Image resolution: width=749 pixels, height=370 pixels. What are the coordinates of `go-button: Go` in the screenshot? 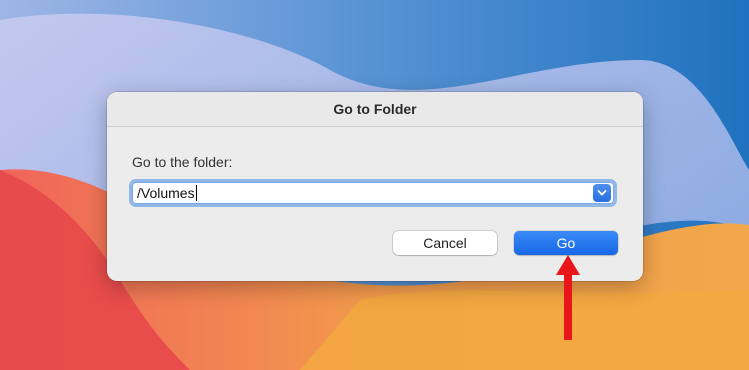 It's located at (566, 243).